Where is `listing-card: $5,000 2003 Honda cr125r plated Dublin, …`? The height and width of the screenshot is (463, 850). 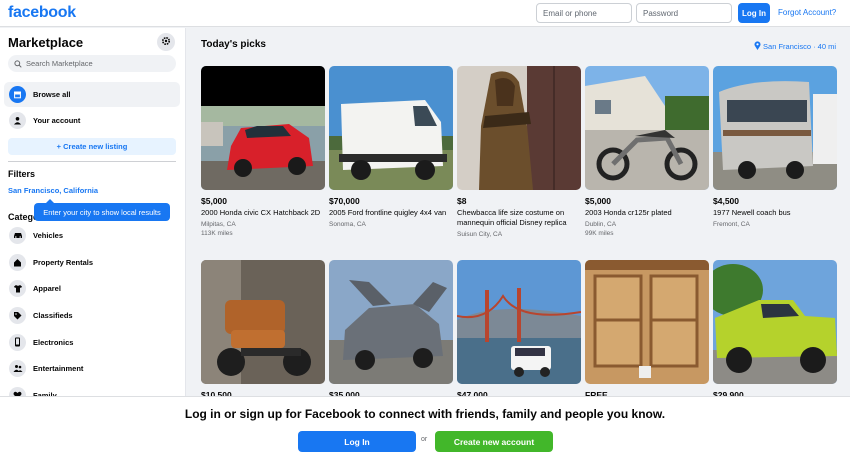
listing-card: $5,000 2003 Honda cr125r plated Dublin, … is located at coordinates (647, 152).